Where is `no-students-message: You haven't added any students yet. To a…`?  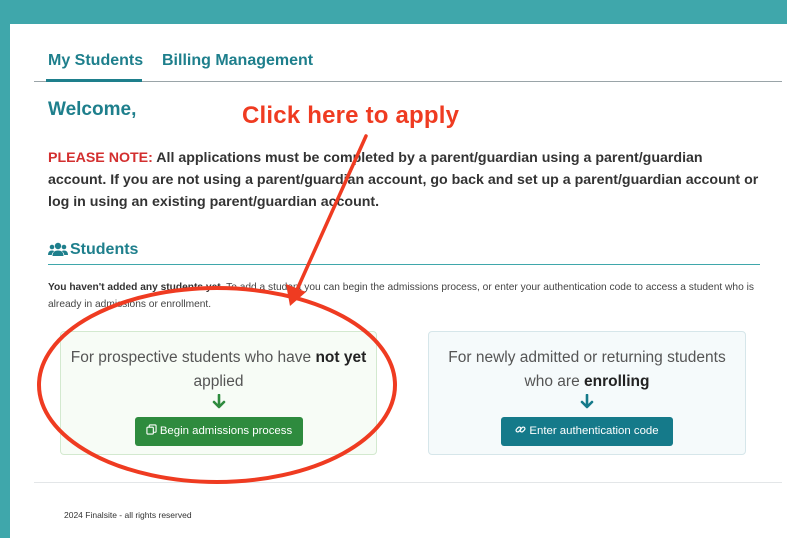
no-students-message: You haven't added any students yet. To a… is located at coordinates (408, 296).